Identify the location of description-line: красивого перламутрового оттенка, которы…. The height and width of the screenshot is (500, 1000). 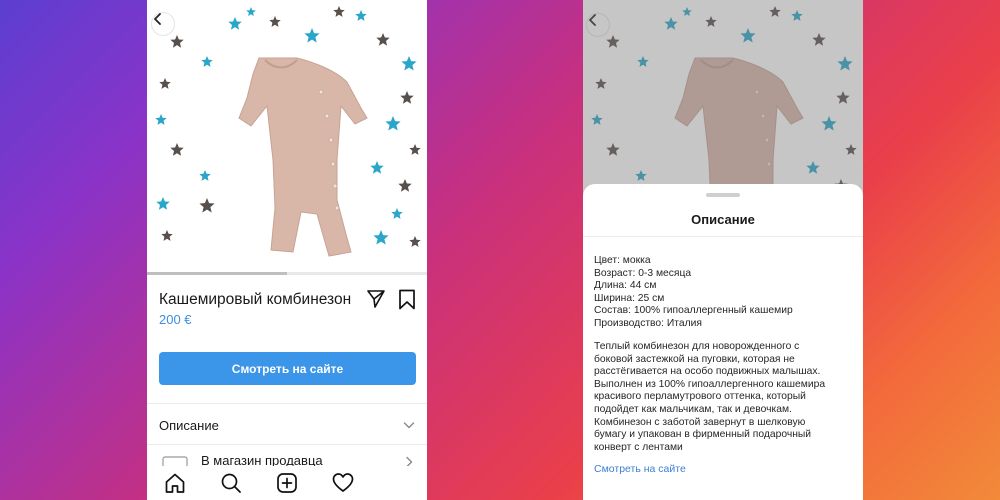
(700, 397).